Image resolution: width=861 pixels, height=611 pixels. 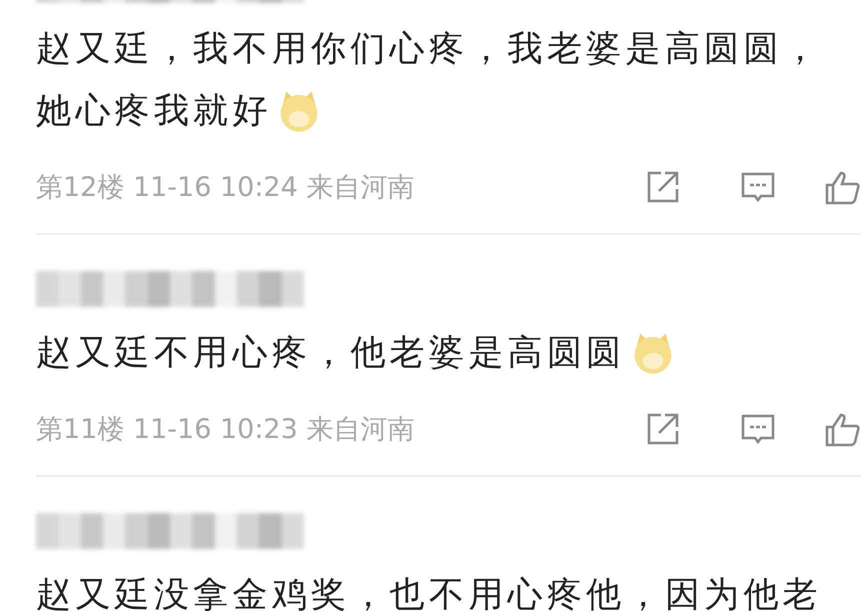 I want to click on comment-meta: 第12楼 11-16 10:24 来自河南, so click(x=226, y=188).